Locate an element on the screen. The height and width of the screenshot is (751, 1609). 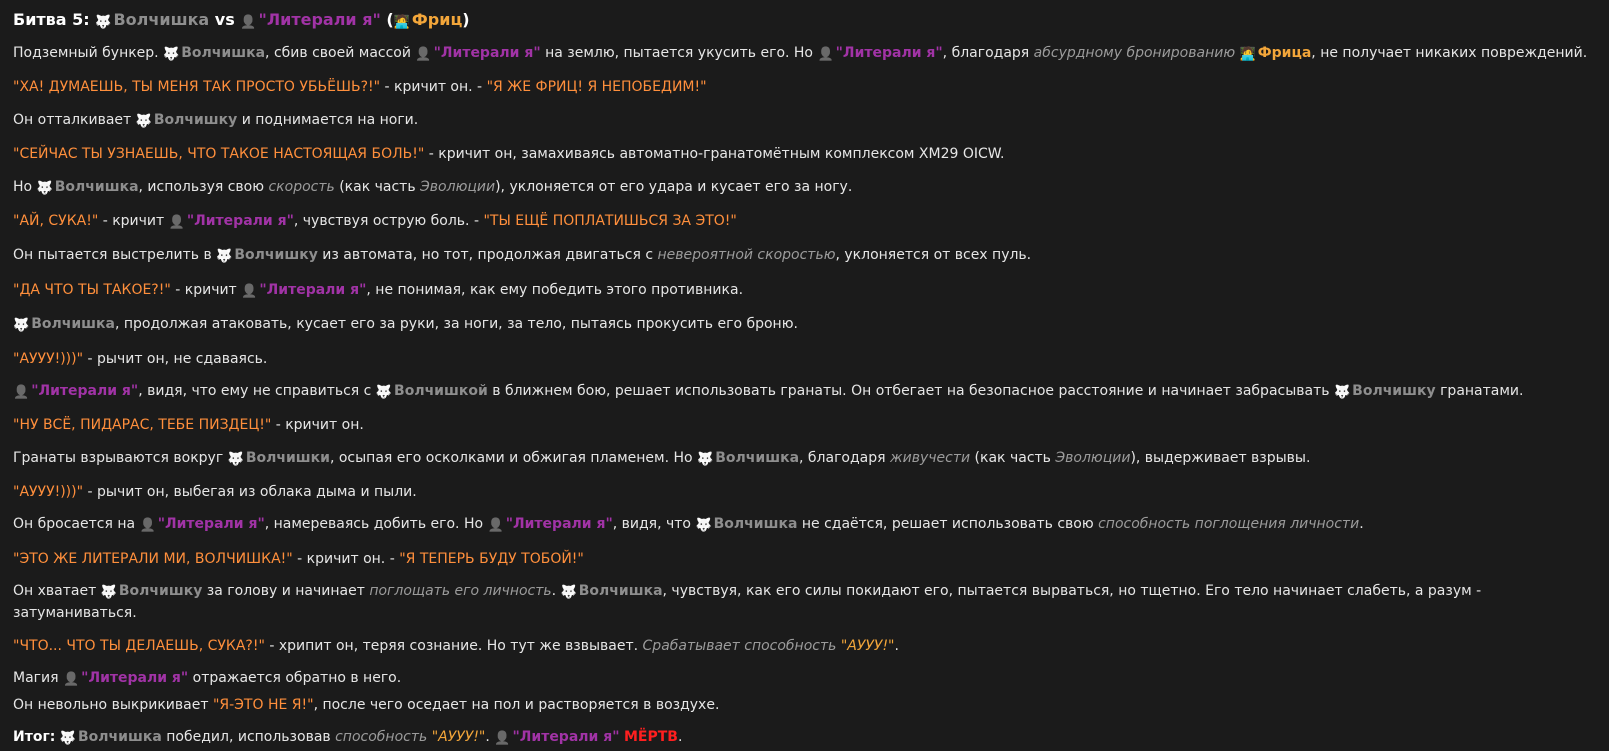
speech-text: "НУ ВСЁ, ПИДАРАС, ТЕБЕ ПИЗДЕЦ!" is located at coordinates (142, 425).